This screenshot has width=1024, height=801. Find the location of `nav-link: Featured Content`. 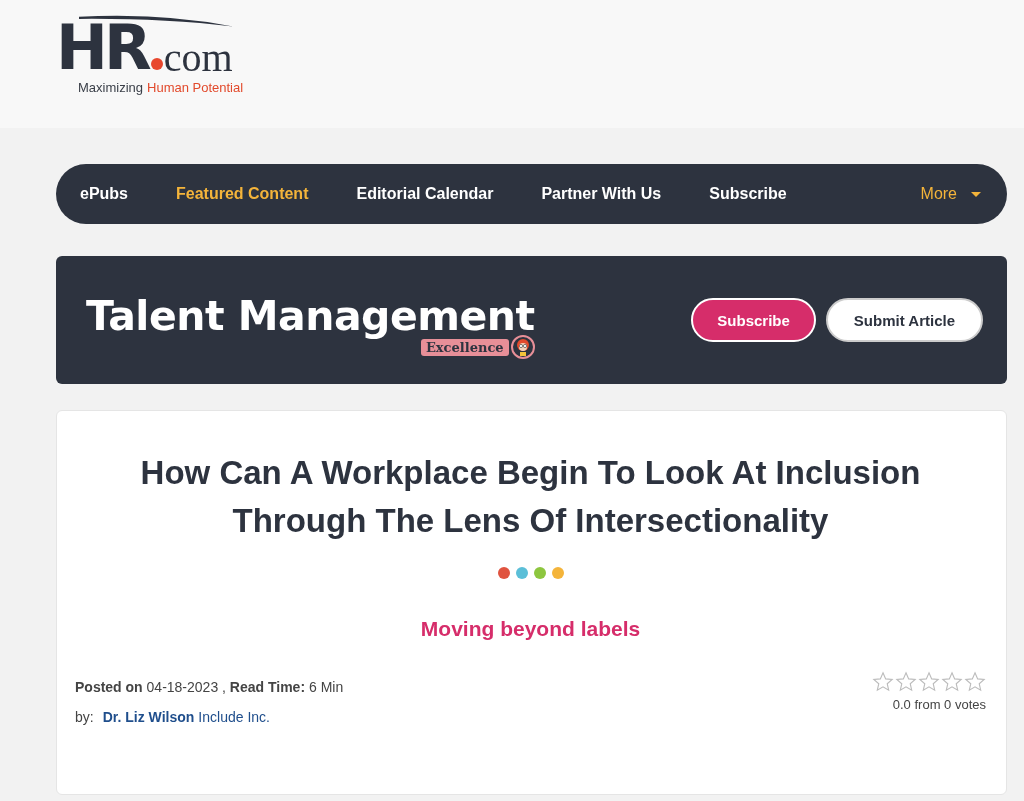

nav-link: Featured Content is located at coordinates (242, 194).